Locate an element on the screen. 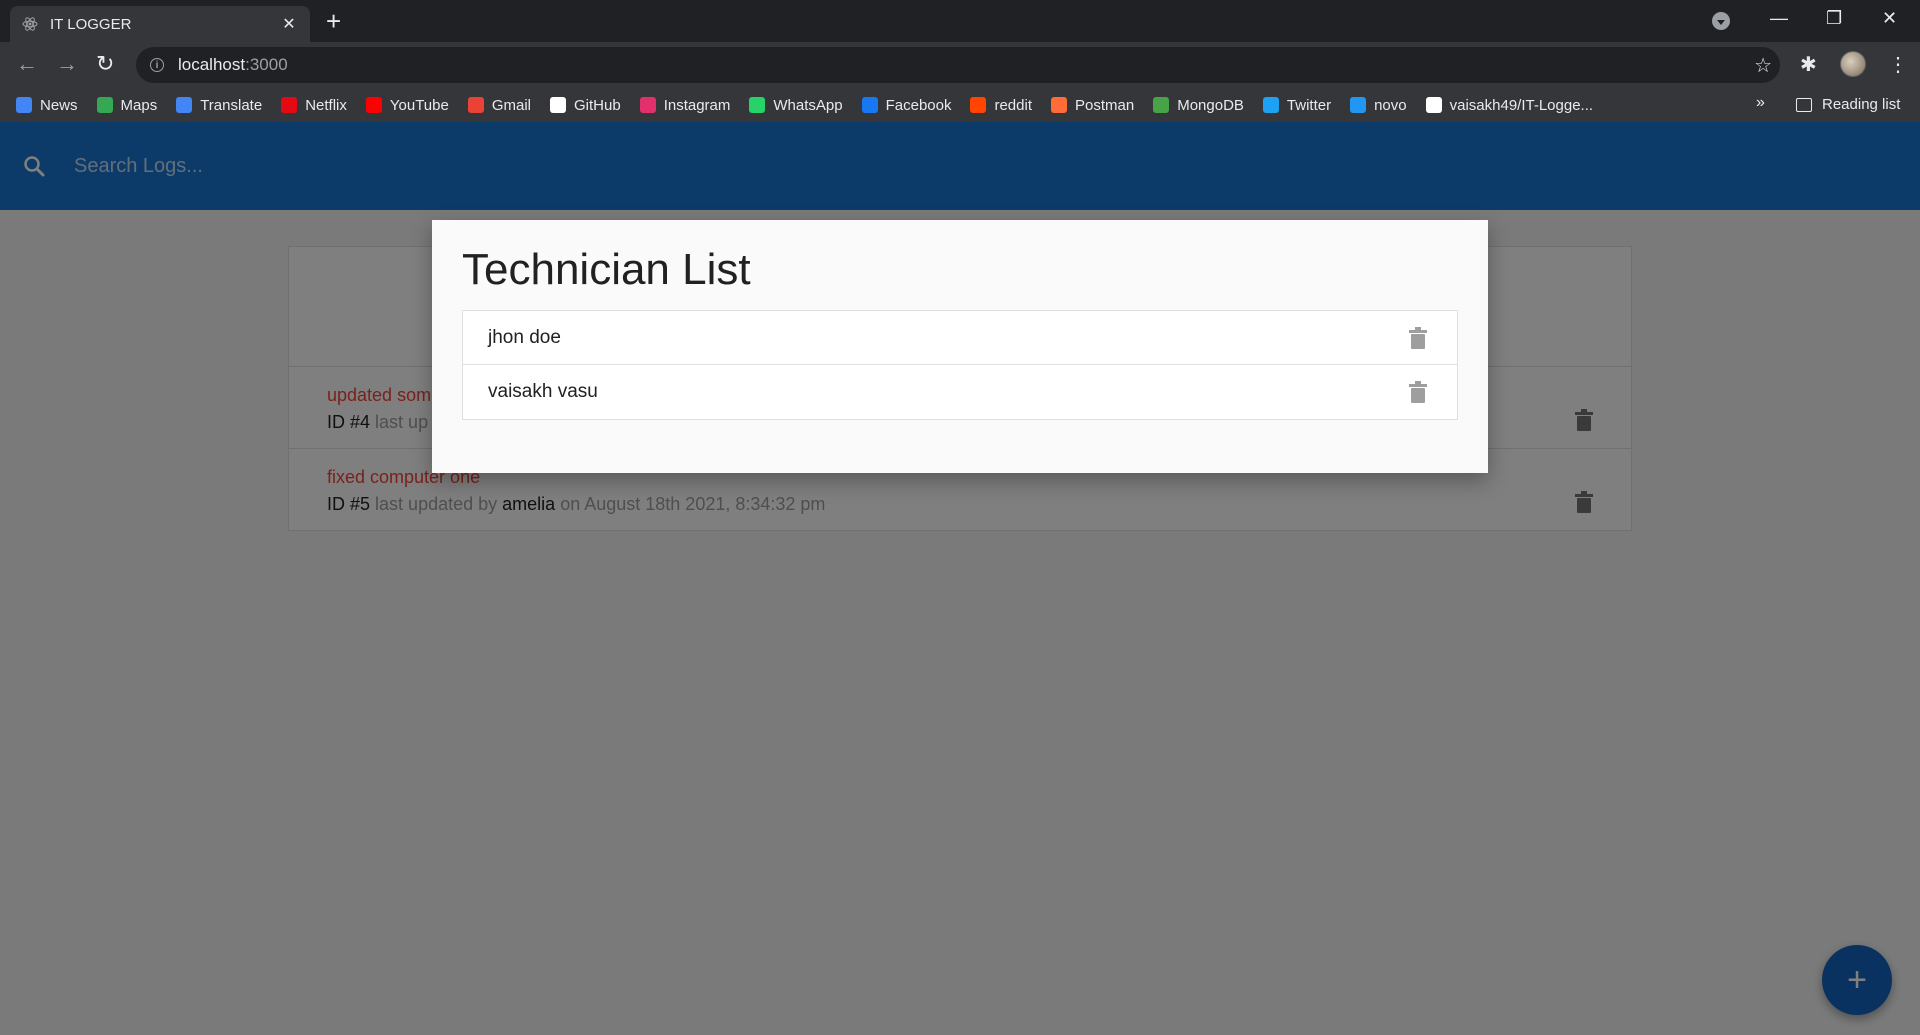 The width and height of the screenshot is (1920, 1035). bookmark-item: News is located at coordinates (47, 105).